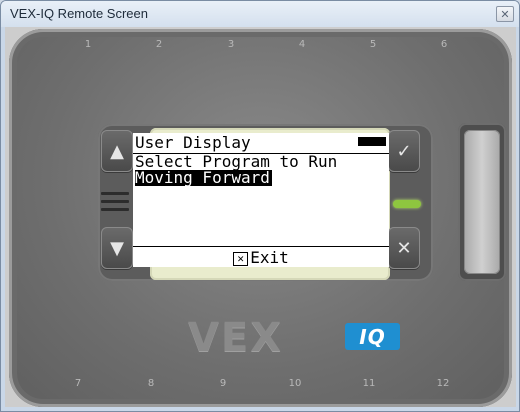 The width and height of the screenshot is (520, 412). I want to click on title-bar: VEX-IQ Remote Screen ✕, so click(260, 14).